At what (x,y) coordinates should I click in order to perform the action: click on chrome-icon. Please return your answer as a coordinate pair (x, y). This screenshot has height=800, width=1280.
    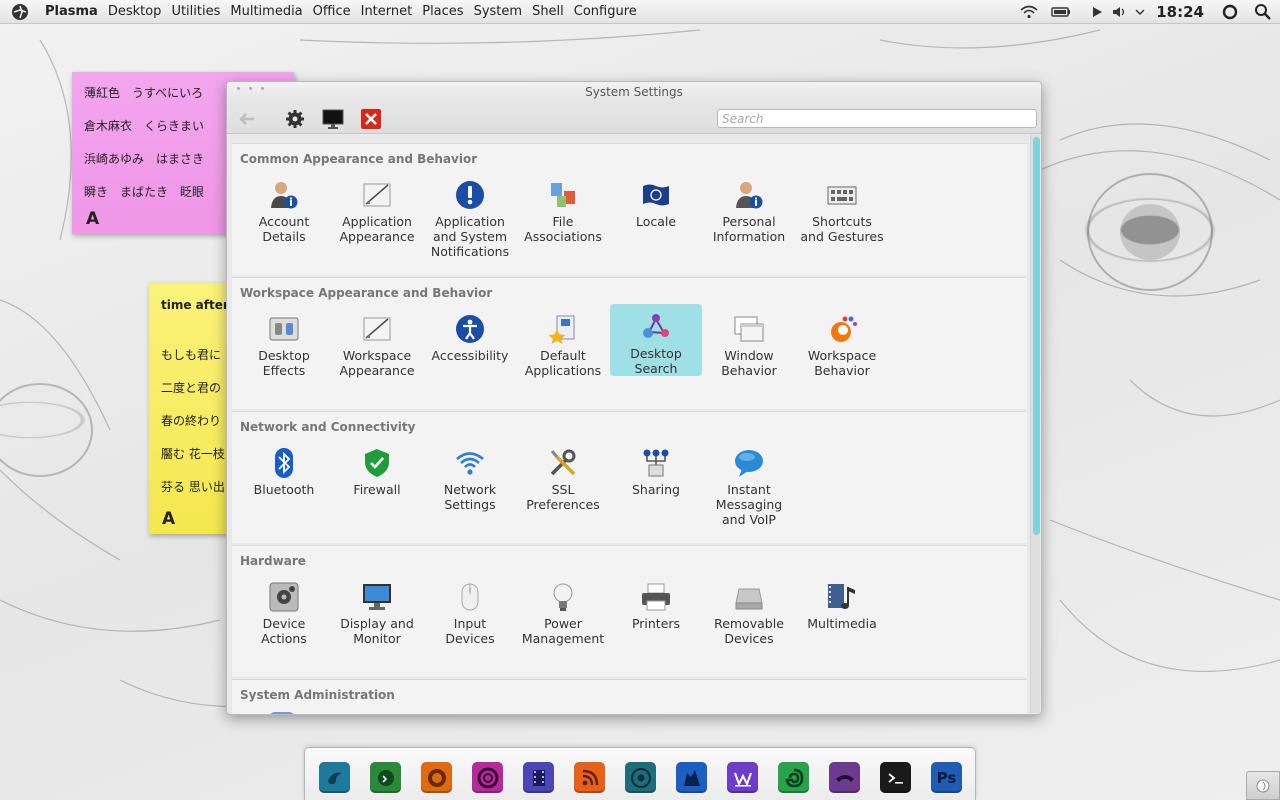
    Looking at the image, I should click on (640, 777).